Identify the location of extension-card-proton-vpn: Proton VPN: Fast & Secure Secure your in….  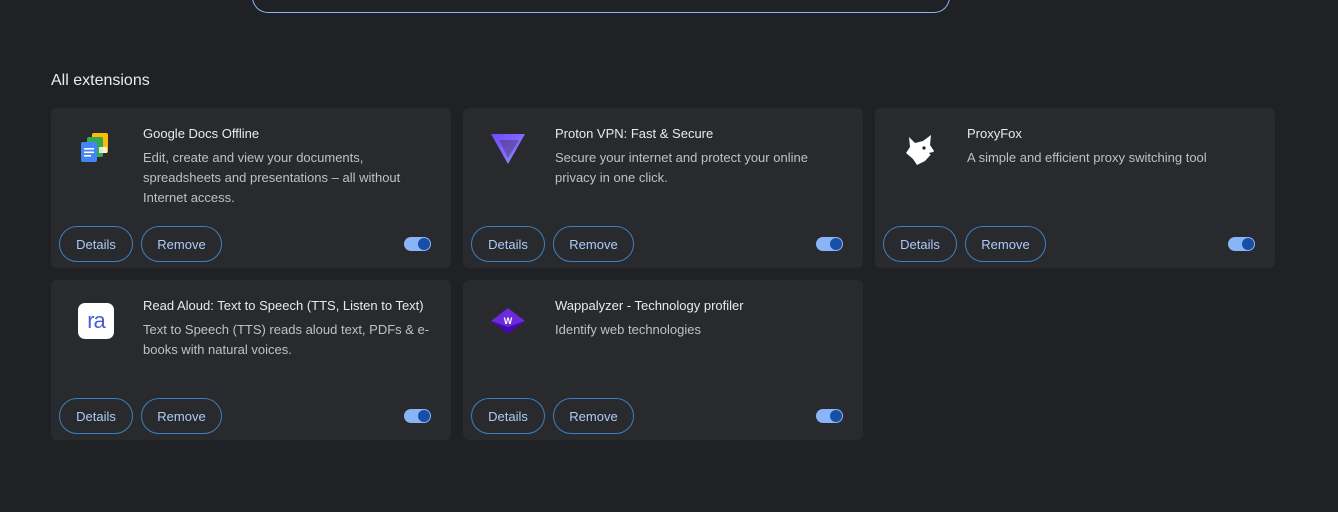
(663, 188).